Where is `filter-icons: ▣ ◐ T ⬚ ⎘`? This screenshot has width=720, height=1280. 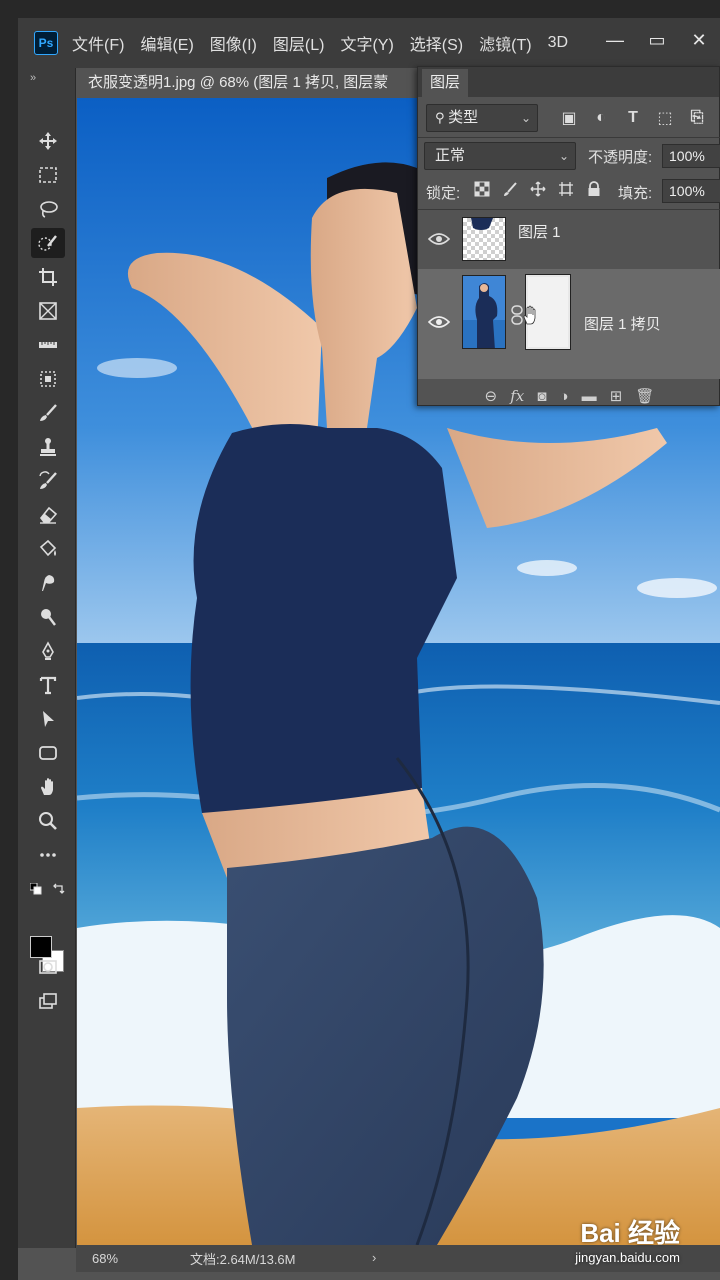
filter-icons: ▣ ◐ T ⬚ ⎘ is located at coordinates (633, 118).